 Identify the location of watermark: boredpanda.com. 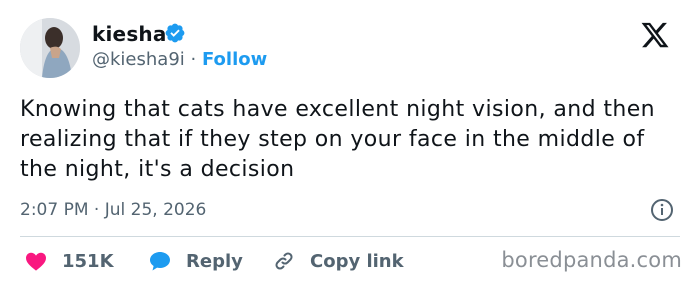
(591, 260).